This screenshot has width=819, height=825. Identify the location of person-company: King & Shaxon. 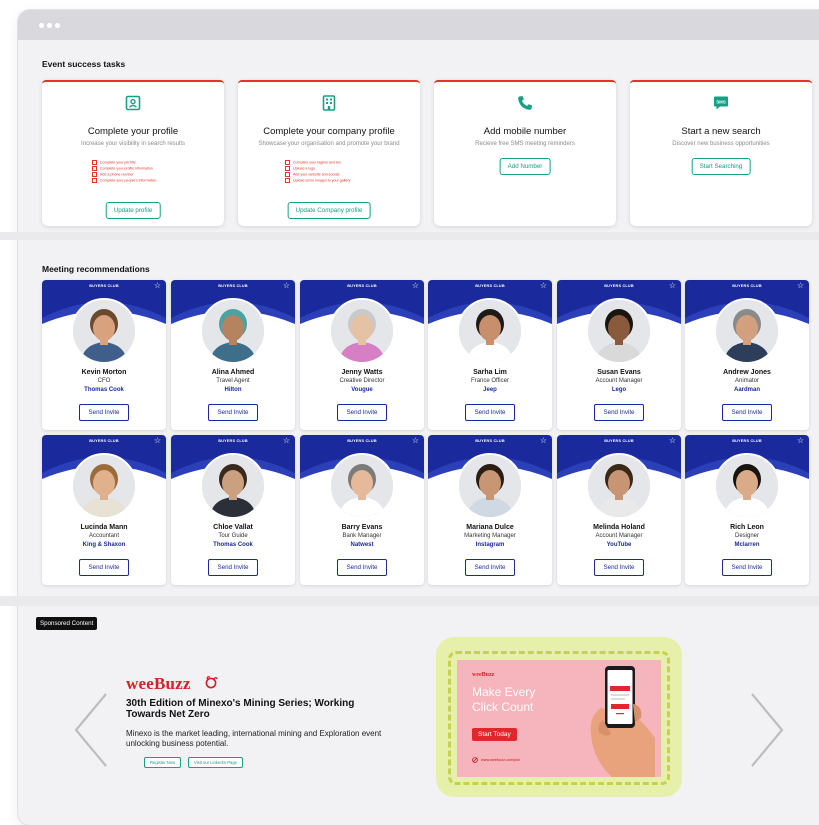
(104, 545).